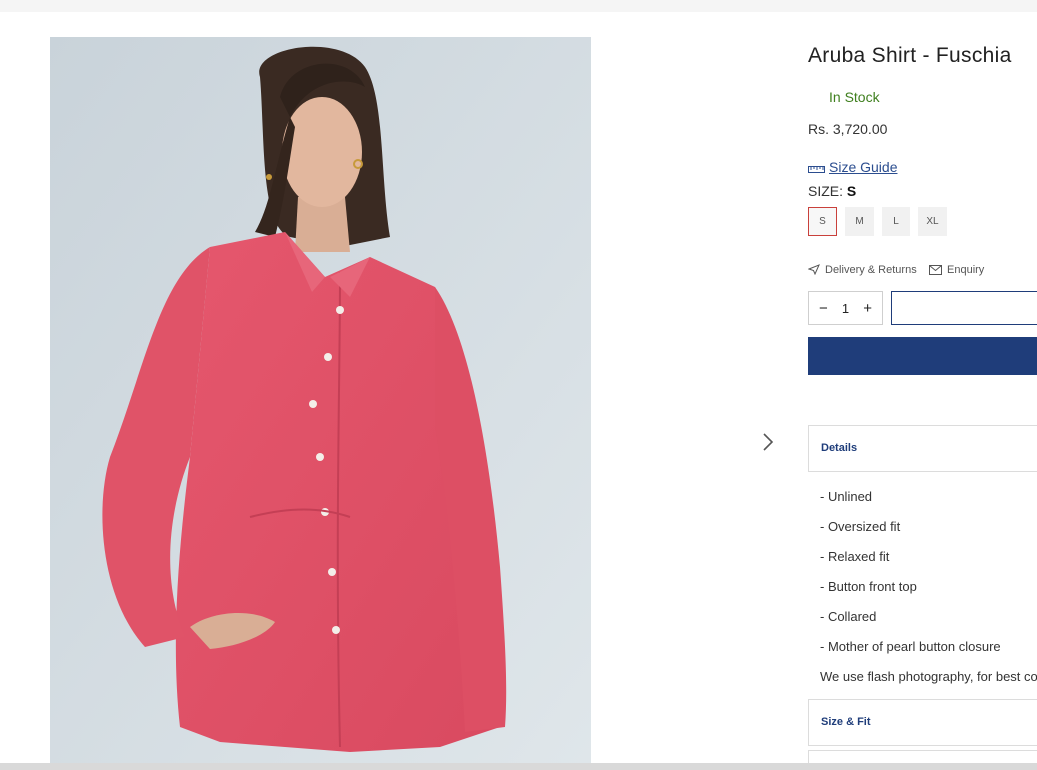 The height and width of the screenshot is (770, 1037). I want to click on product-price: Rs. 3,720.00, so click(848, 129).